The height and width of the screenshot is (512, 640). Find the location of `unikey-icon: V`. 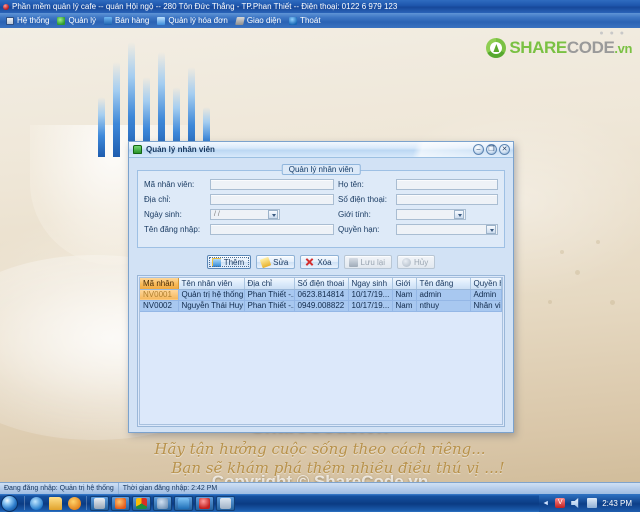

unikey-icon: V is located at coordinates (560, 503).